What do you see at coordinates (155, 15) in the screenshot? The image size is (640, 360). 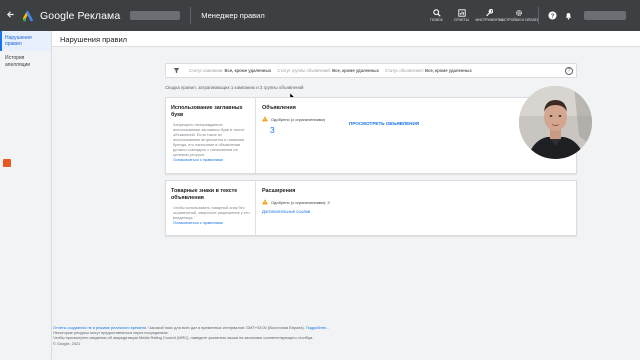 I see `account-selector` at bounding box center [155, 15].